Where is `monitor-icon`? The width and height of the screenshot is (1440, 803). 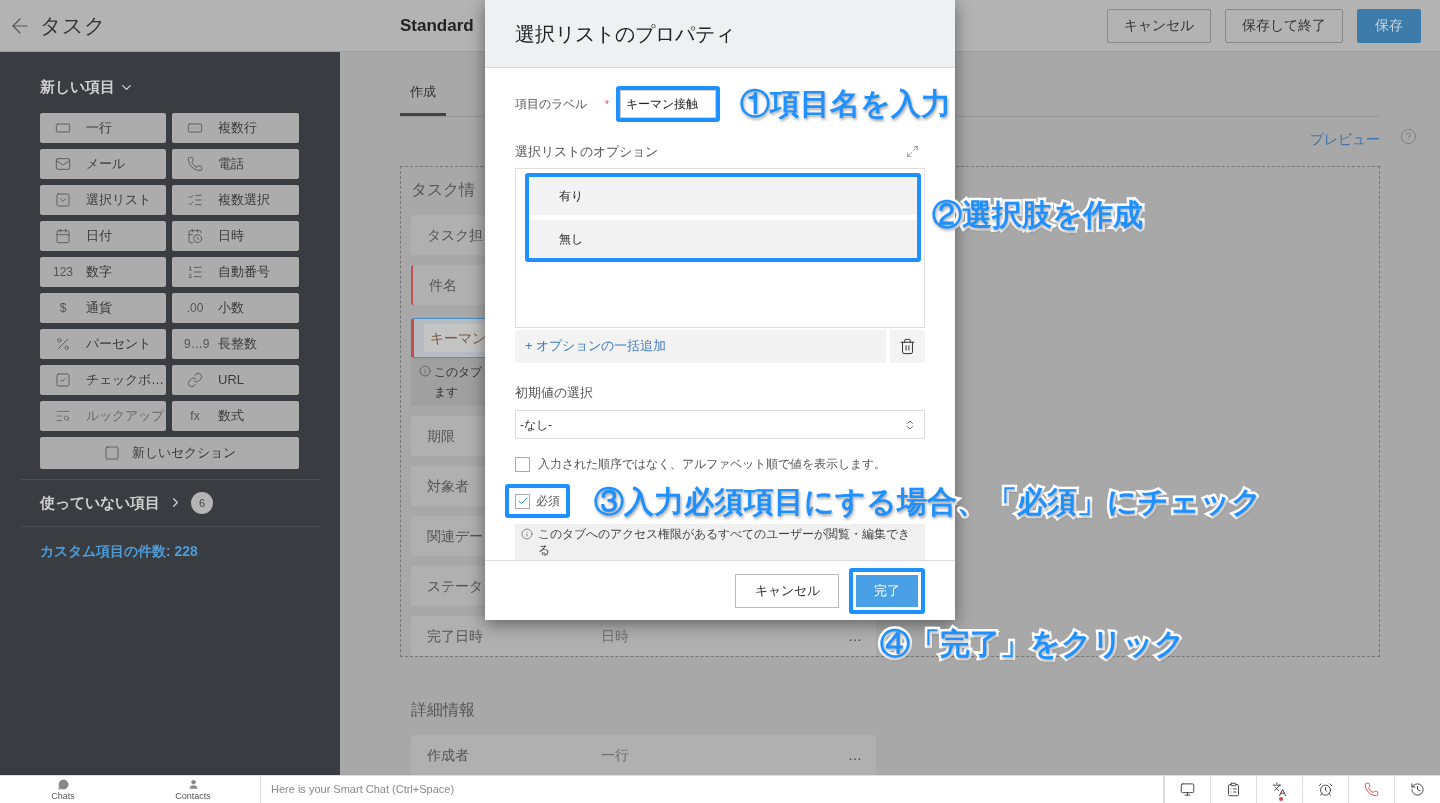 monitor-icon is located at coordinates (1187, 789).